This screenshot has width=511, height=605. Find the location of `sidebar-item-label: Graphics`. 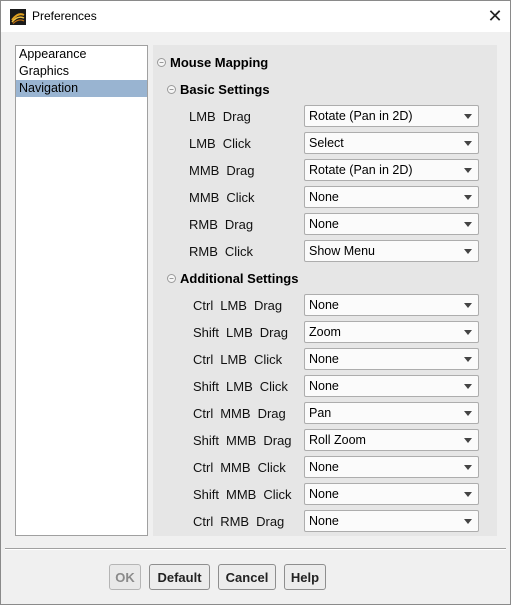

sidebar-item-label: Graphics is located at coordinates (44, 71).